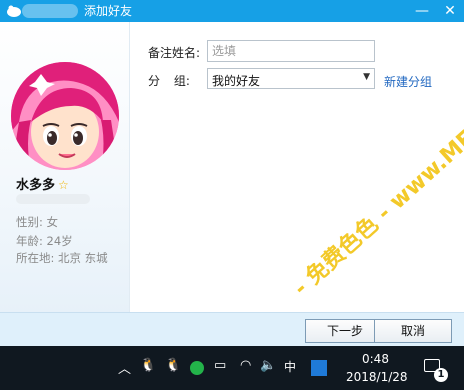  What do you see at coordinates (232, 11) in the screenshot?
I see `title-bar: 添加好友 — ✕` at bounding box center [232, 11].